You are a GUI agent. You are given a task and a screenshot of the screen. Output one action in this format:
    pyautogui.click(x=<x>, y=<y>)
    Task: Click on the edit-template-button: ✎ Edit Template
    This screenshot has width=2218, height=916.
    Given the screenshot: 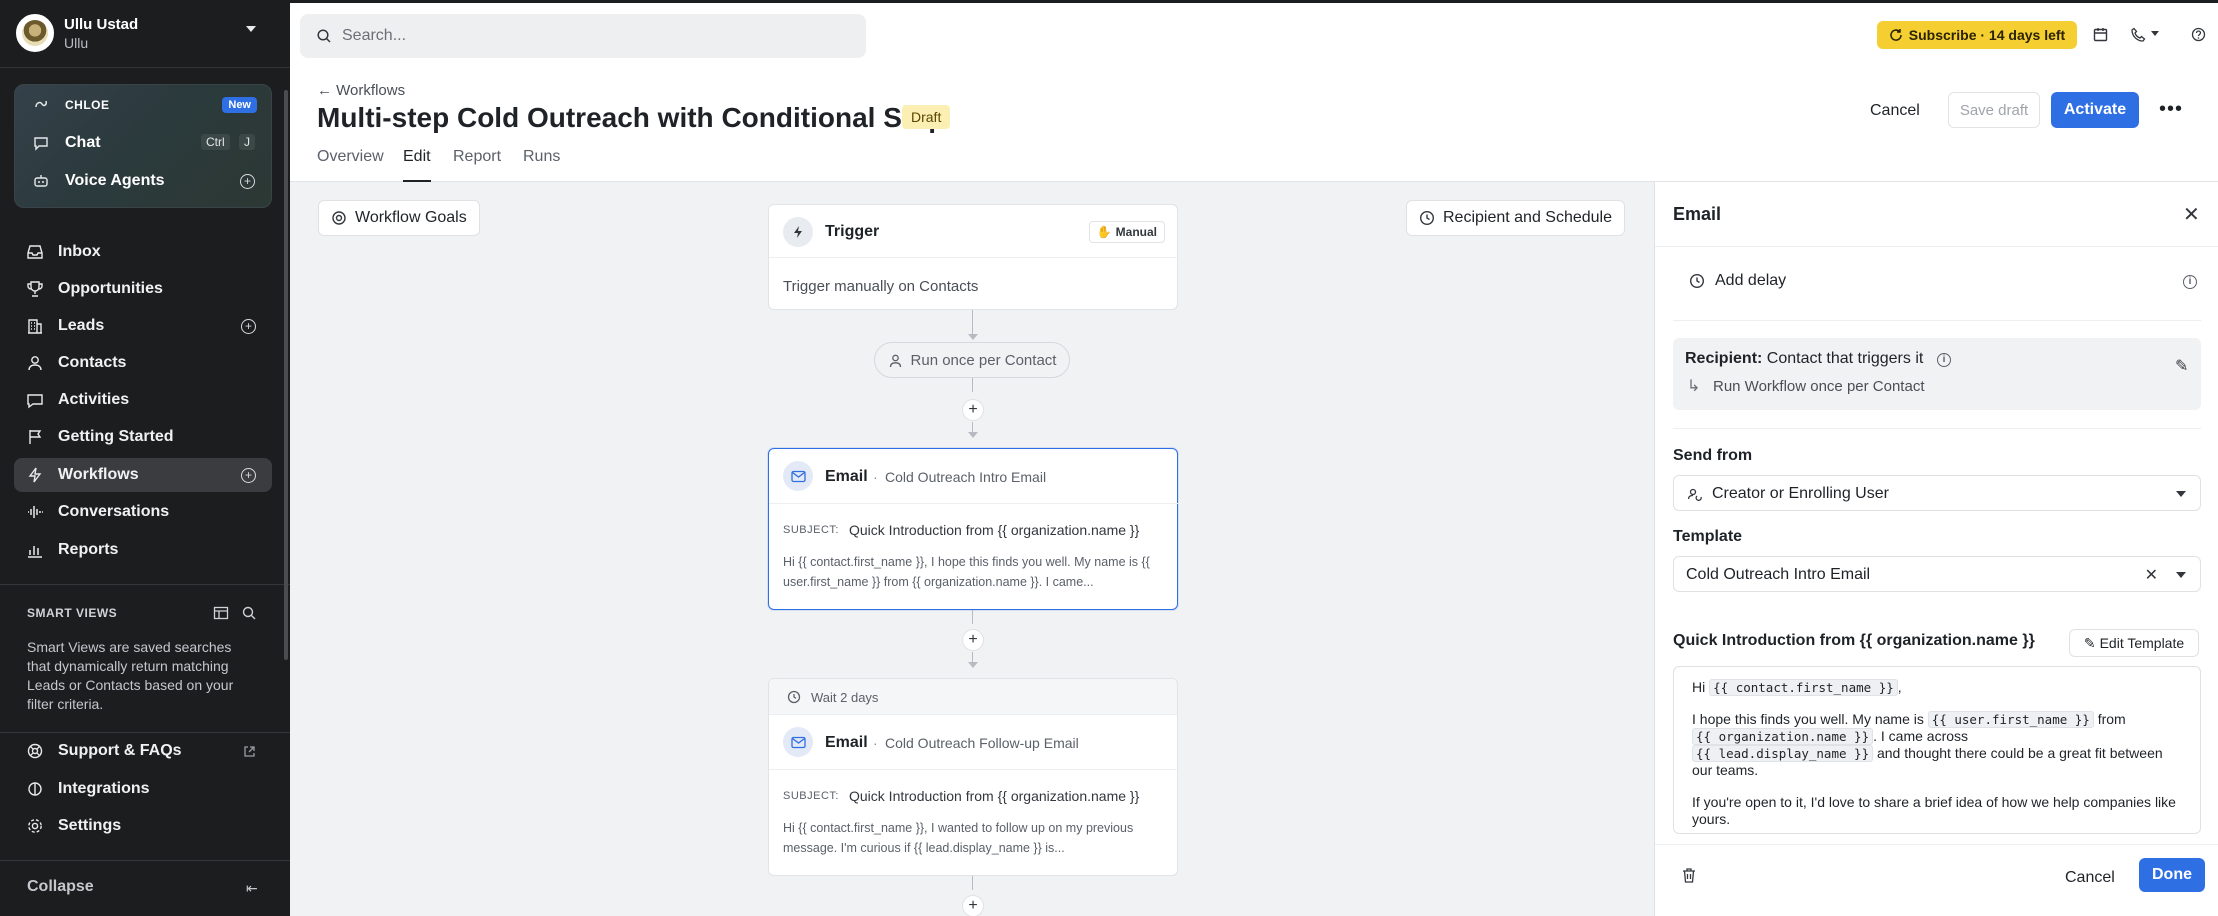 What is the action you would take?
    pyautogui.click(x=2134, y=643)
    